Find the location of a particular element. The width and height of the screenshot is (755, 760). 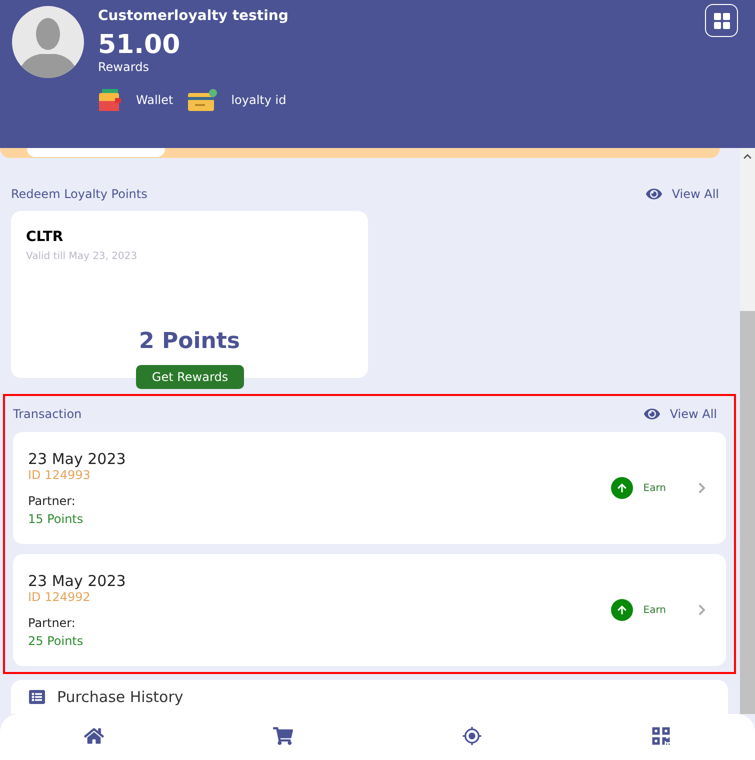

purchase-history-title: Purchase History is located at coordinates (120, 697).